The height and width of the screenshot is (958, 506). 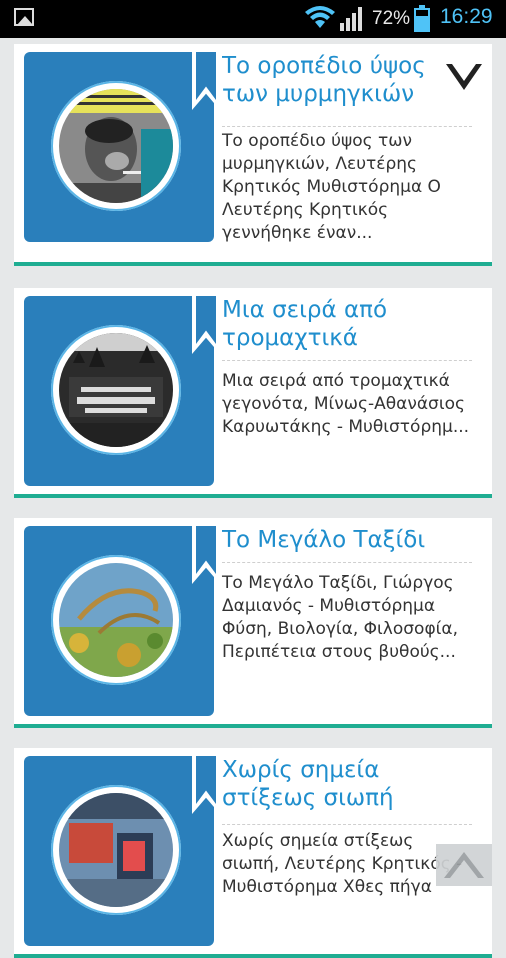 What do you see at coordinates (347, 541) in the screenshot?
I see `book-title: Το Μεγάλο Ταξίδι` at bounding box center [347, 541].